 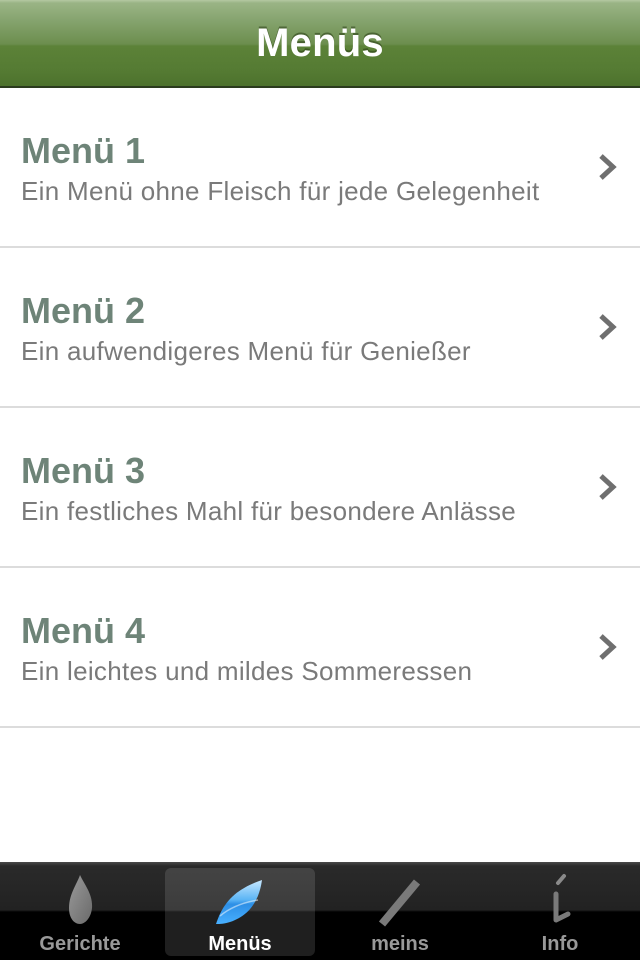 I want to click on menu-title: Menü 4, so click(x=83, y=630).